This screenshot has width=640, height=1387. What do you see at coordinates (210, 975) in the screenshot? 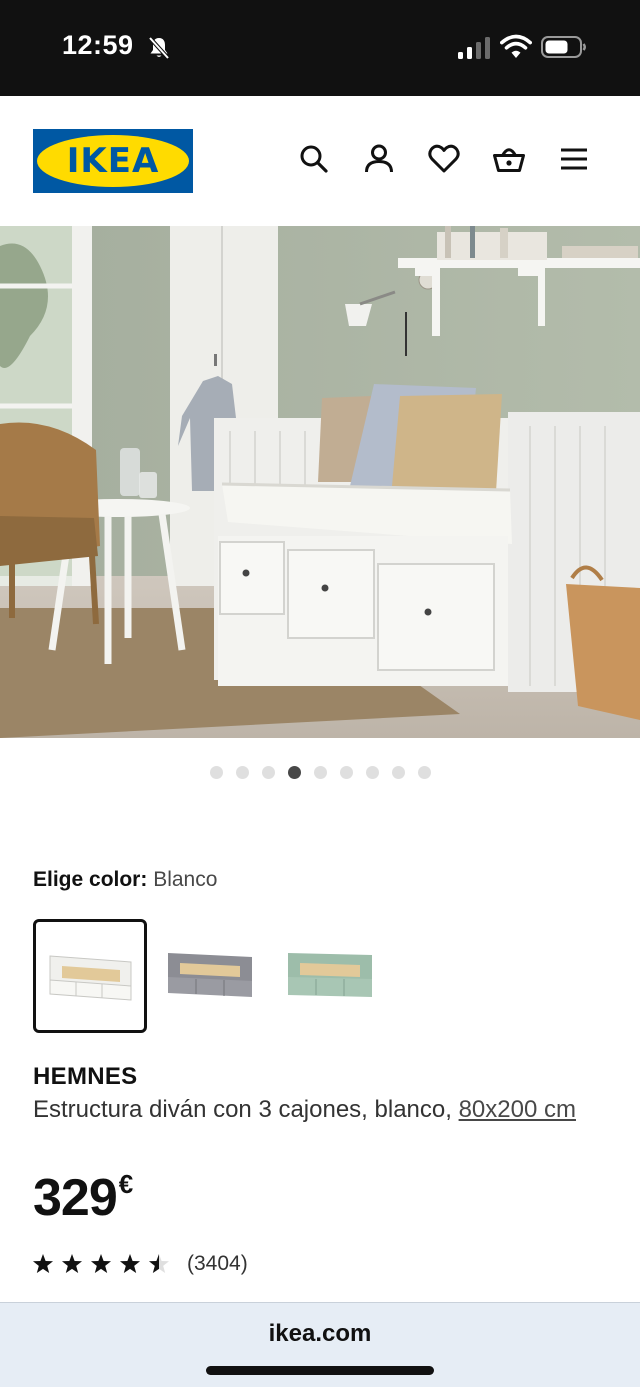
I see `daybed-thumbnail-grey` at bounding box center [210, 975].